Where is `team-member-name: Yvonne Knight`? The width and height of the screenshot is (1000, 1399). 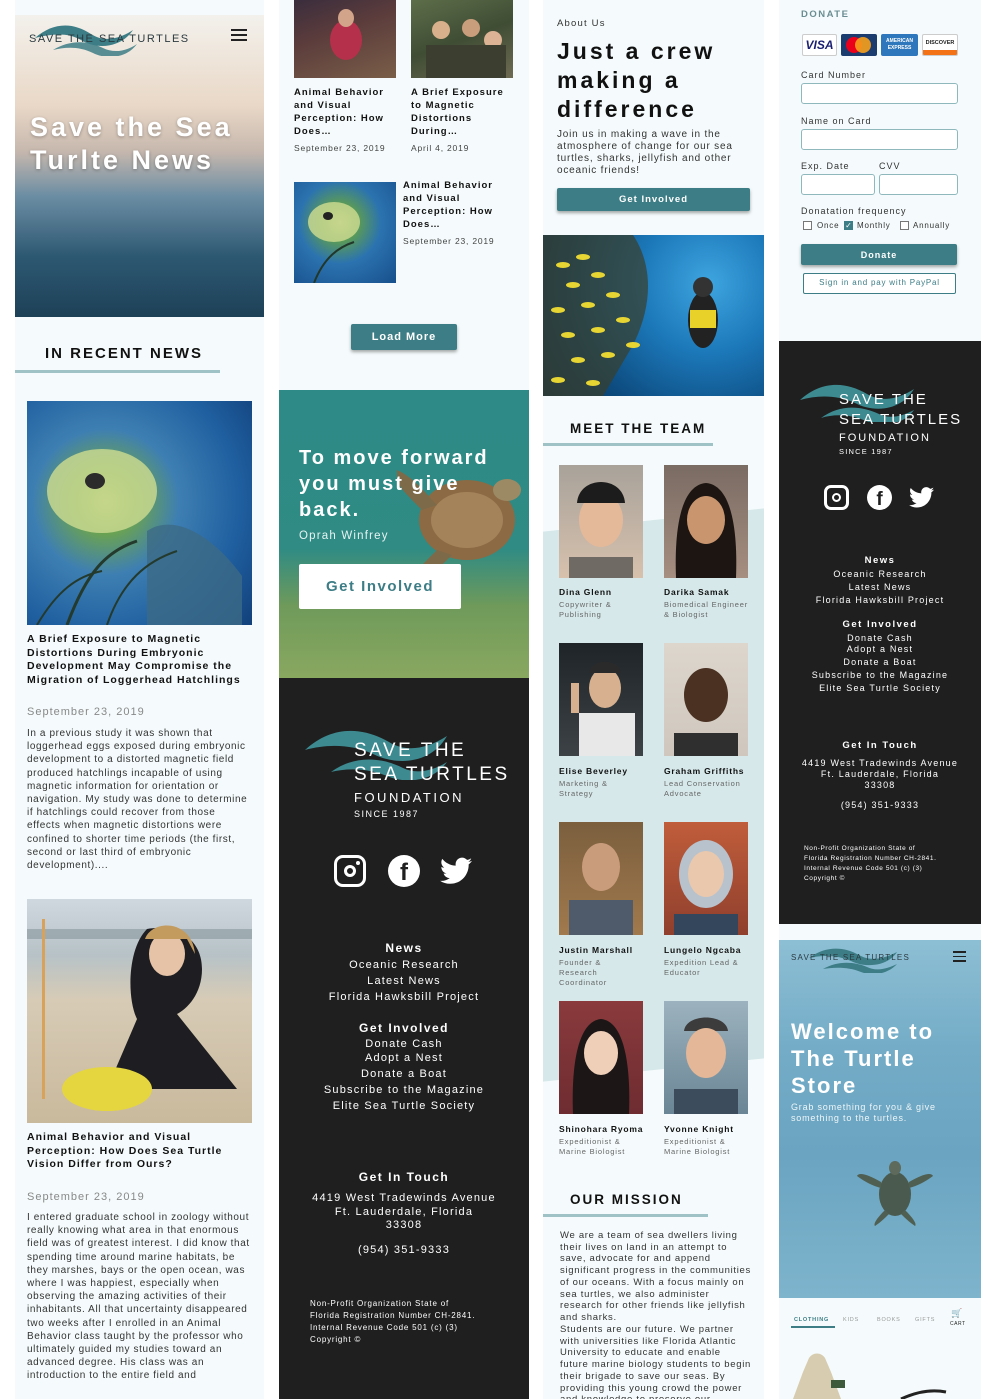 team-member-name: Yvonne Knight is located at coordinates (699, 1129).